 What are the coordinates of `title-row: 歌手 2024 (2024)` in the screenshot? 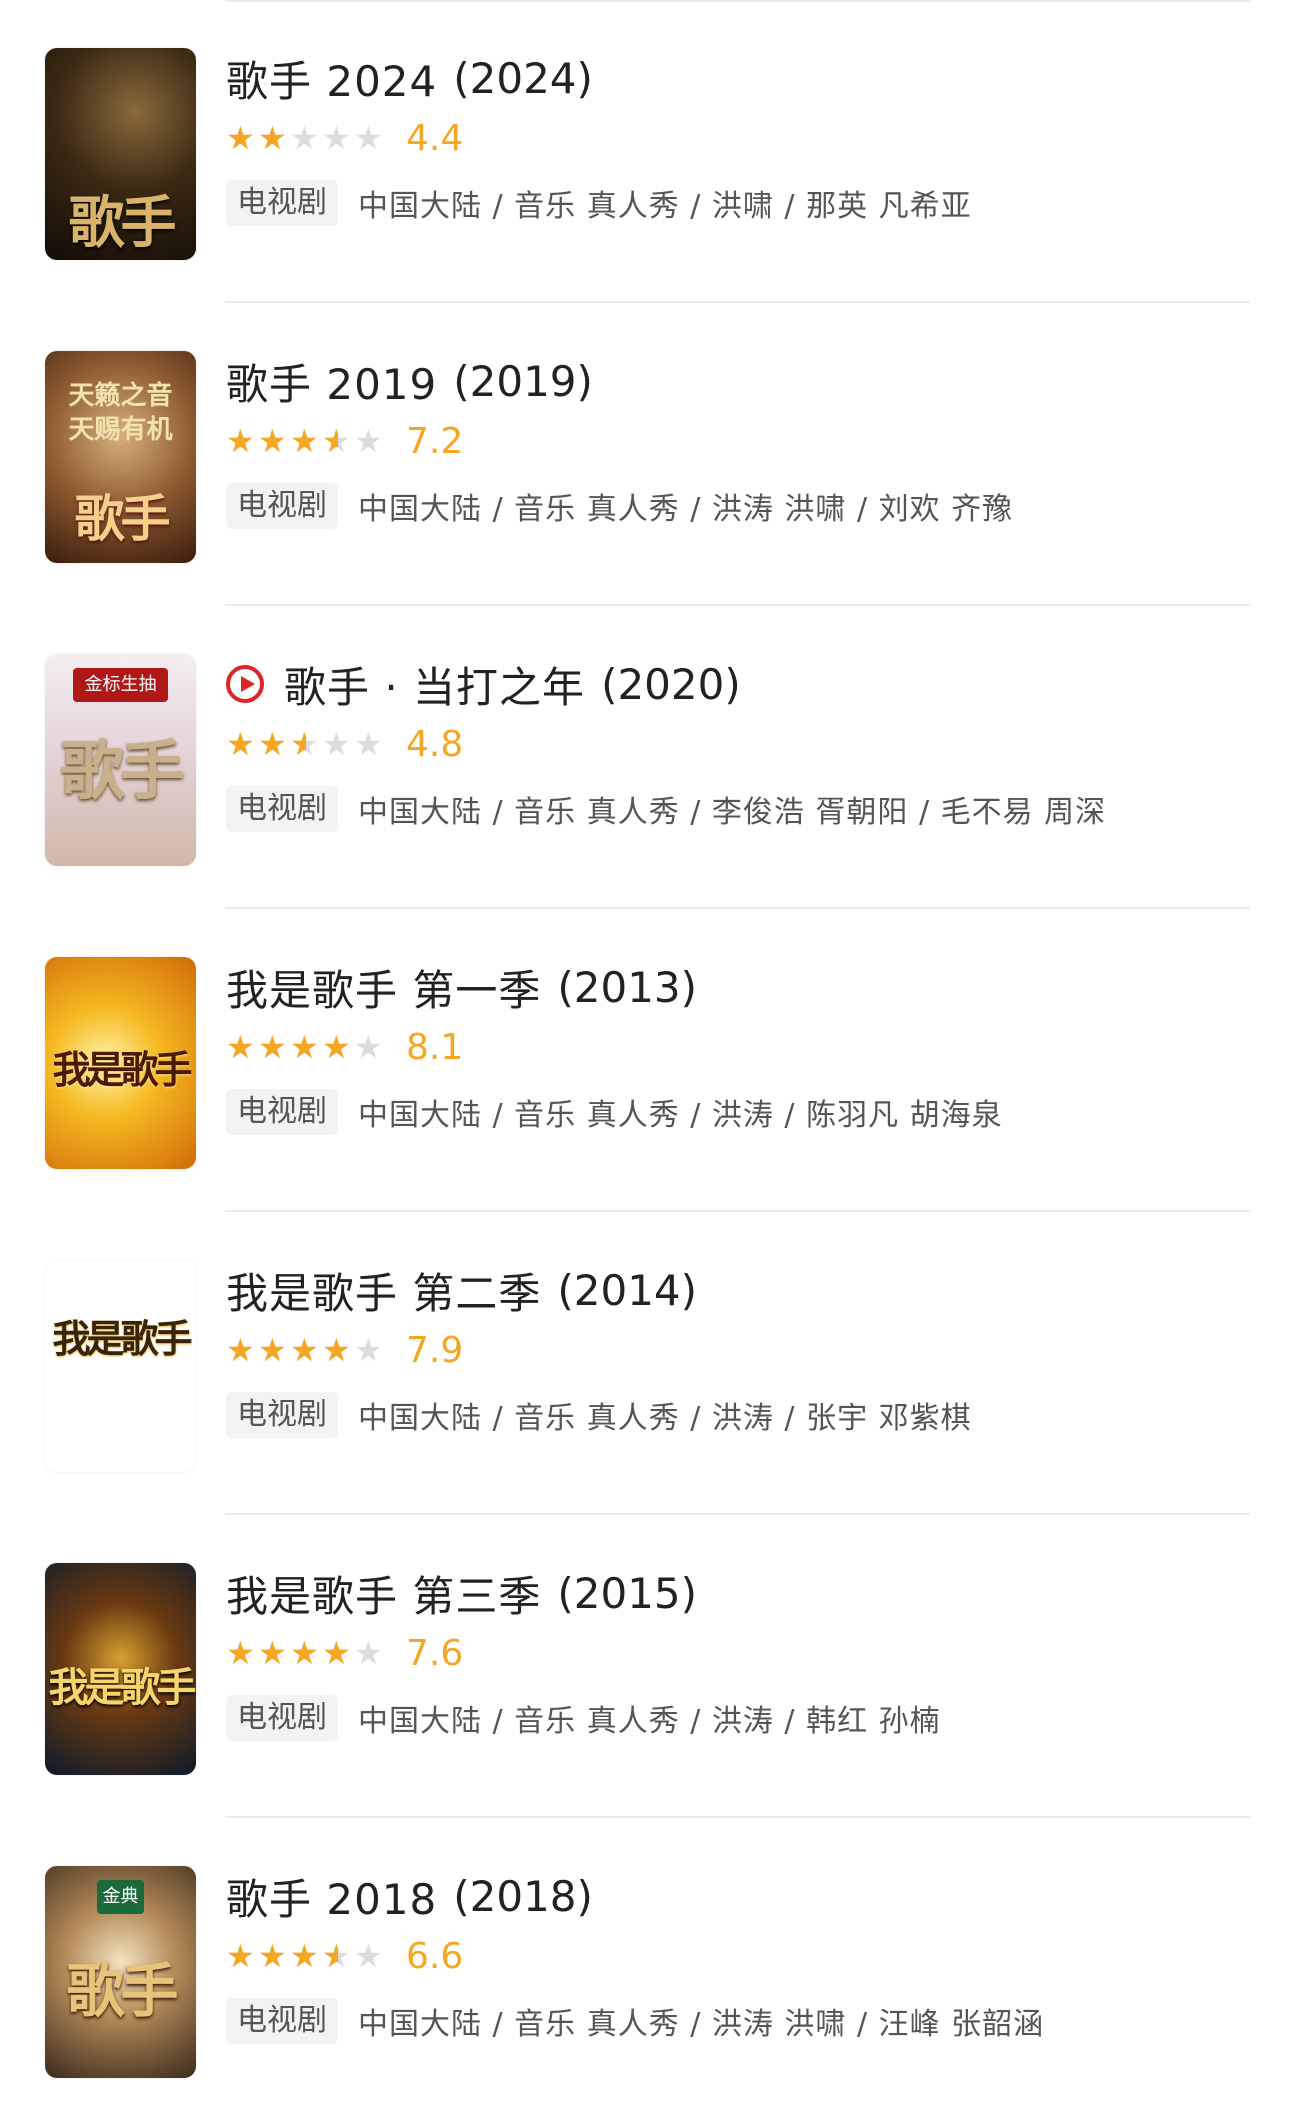 It's located at (409, 78).